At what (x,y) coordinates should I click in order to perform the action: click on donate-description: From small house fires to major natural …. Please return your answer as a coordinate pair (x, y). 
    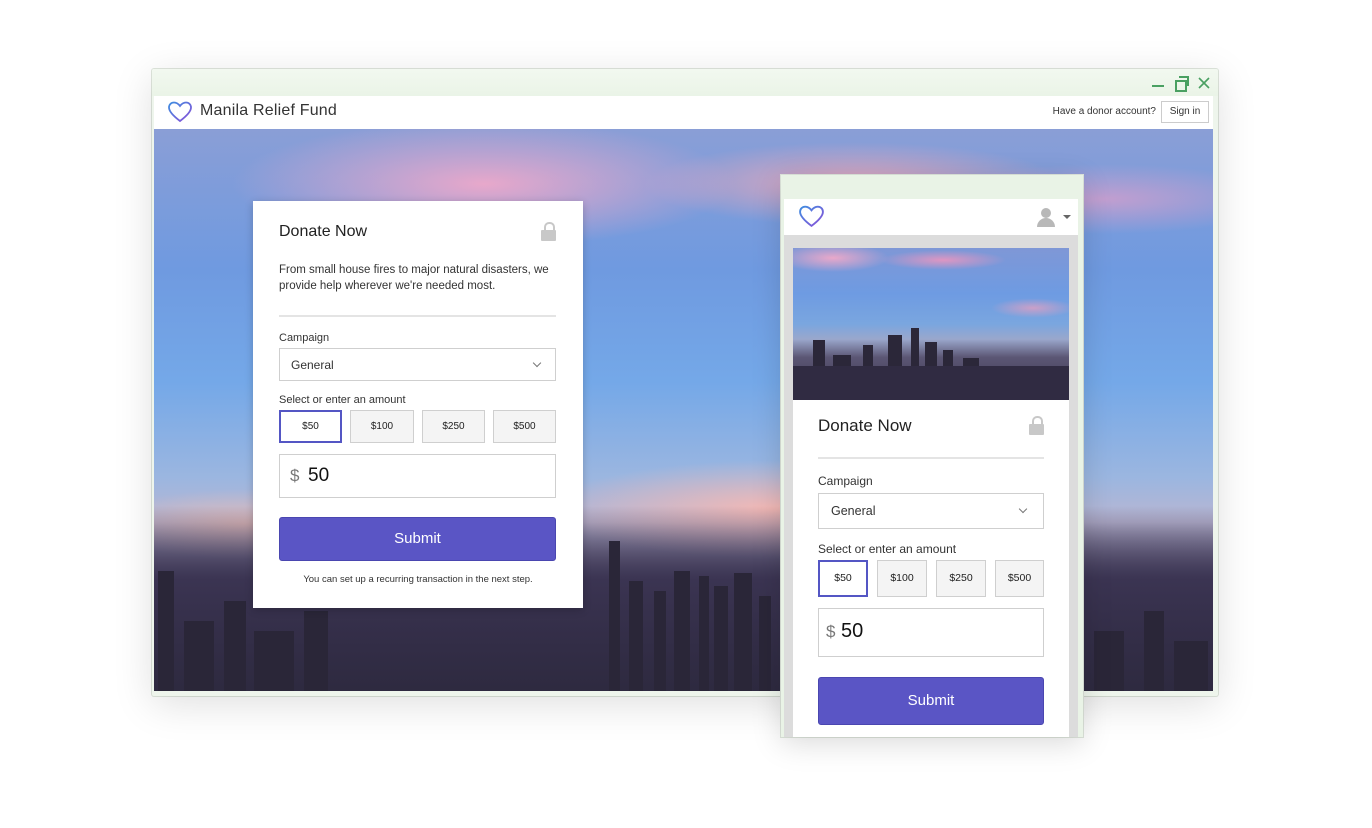
    Looking at the image, I should click on (414, 278).